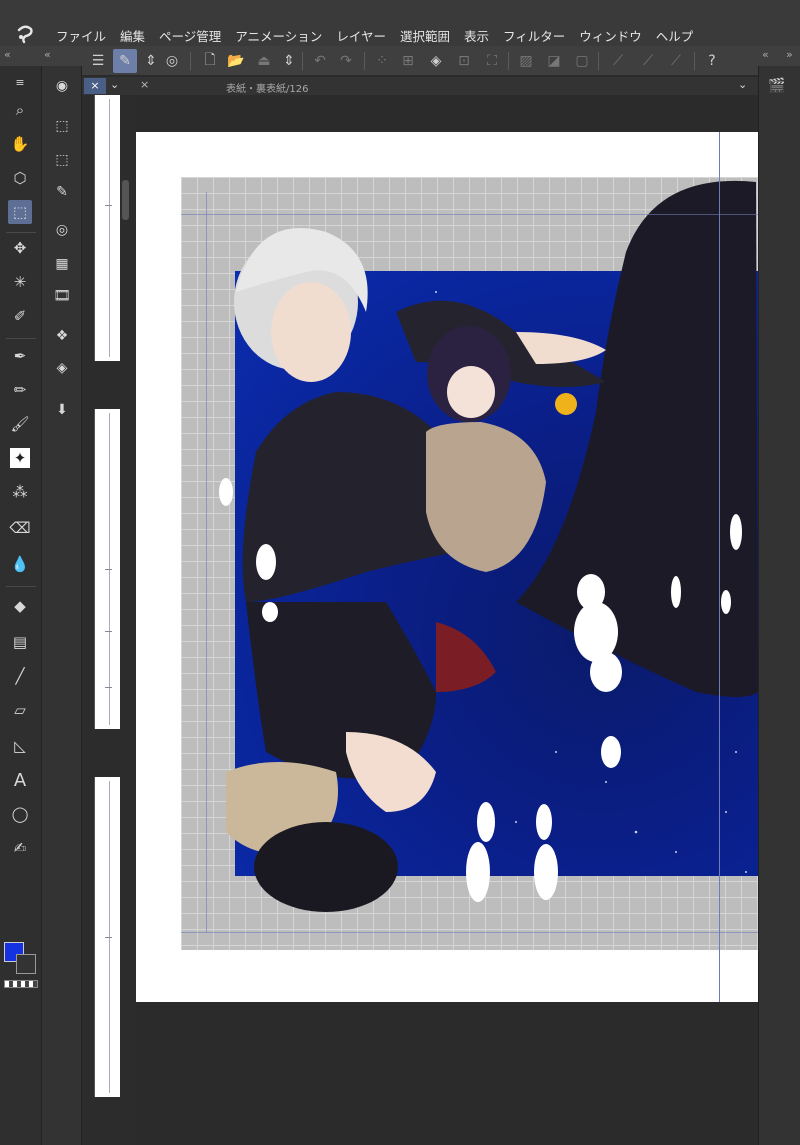 Image resolution: width=800 pixels, height=1145 pixels. What do you see at coordinates (289, 61) in the screenshot?
I see `arrange-icon: ⇕` at bounding box center [289, 61].